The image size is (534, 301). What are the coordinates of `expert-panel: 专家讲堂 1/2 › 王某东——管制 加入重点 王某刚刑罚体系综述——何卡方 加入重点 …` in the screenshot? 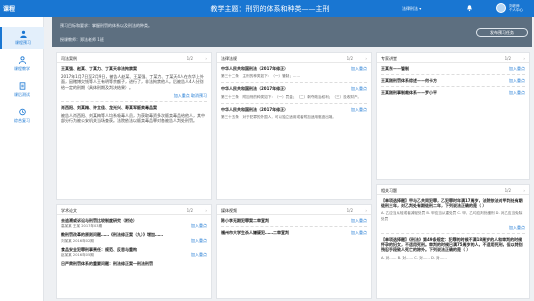 It's located at (453, 116).